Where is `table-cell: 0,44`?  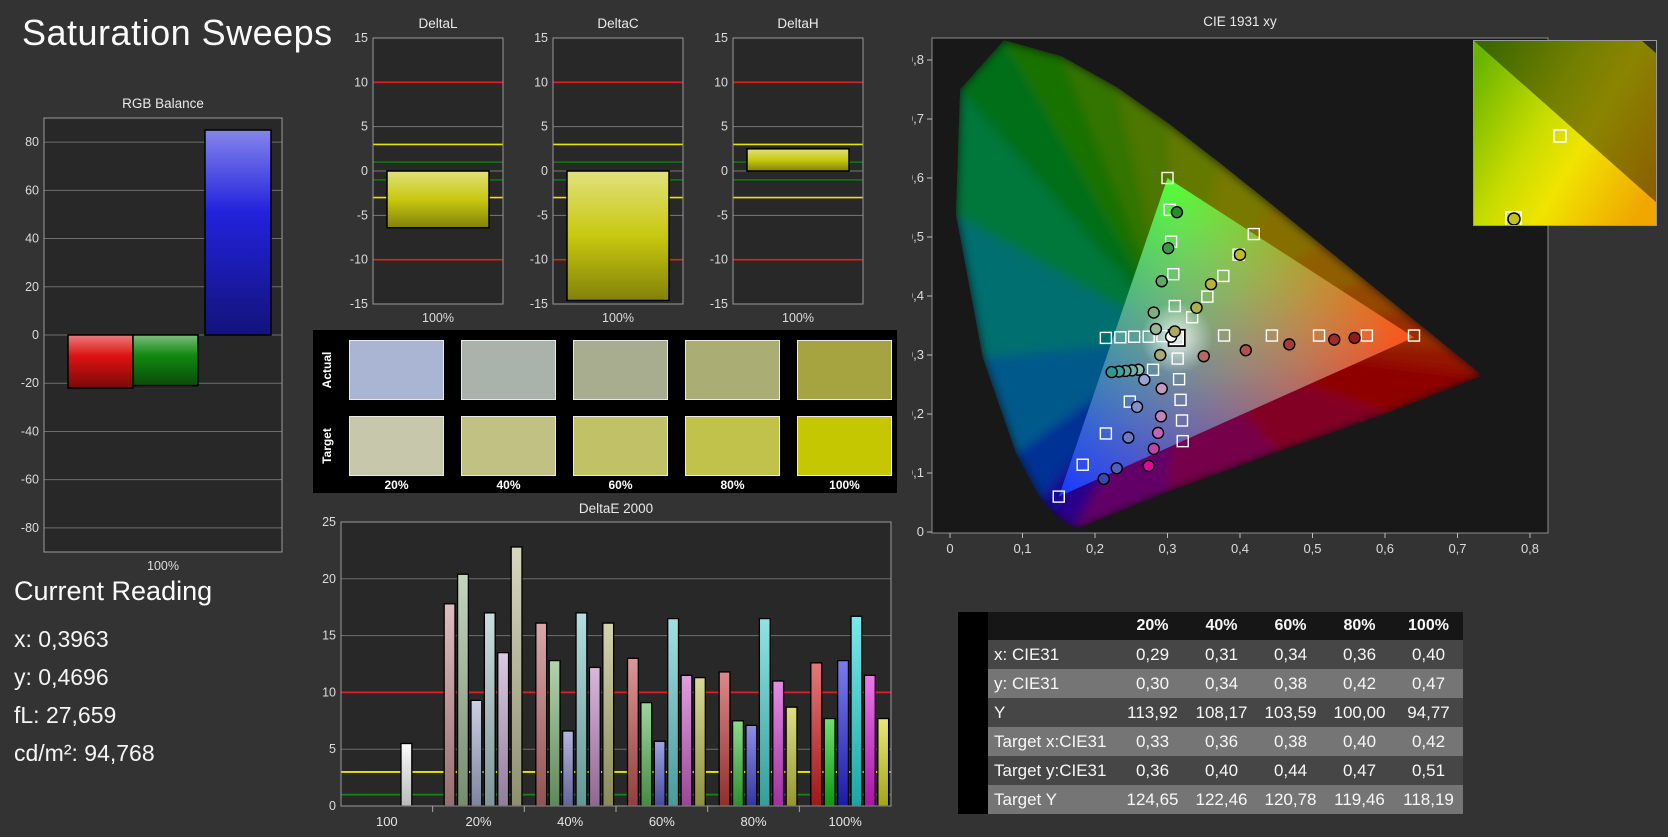
table-cell: 0,44 is located at coordinates (1290, 770).